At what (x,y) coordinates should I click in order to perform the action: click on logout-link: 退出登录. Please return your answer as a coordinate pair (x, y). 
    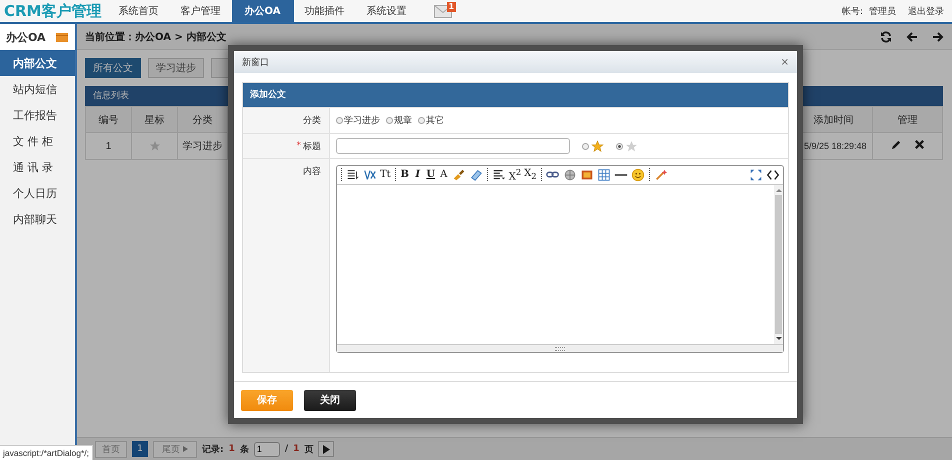
    Looking at the image, I should click on (926, 11).